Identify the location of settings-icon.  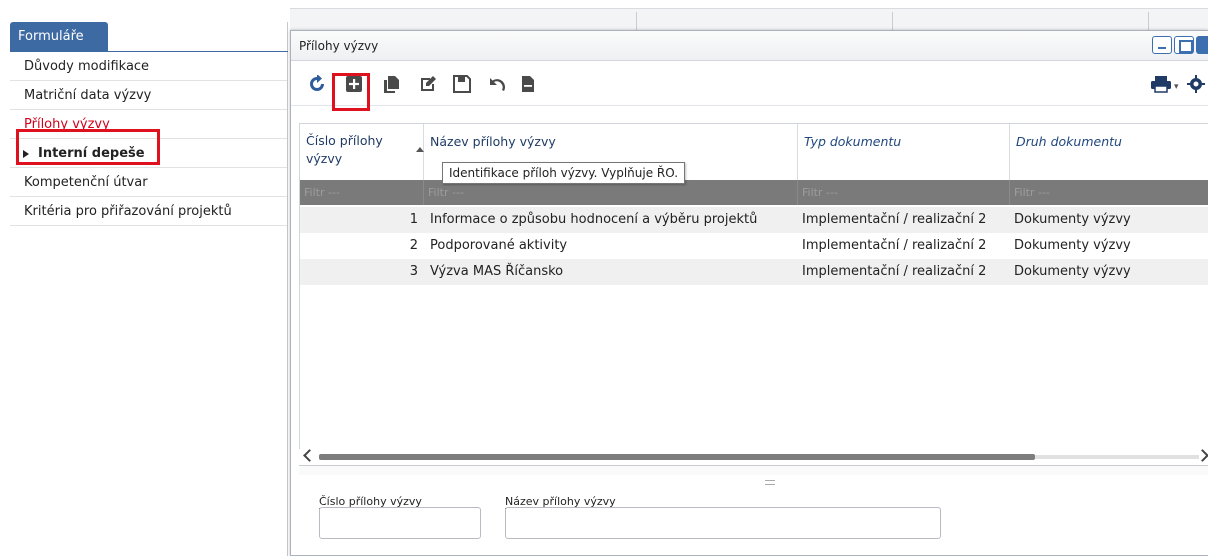
(1196, 84).